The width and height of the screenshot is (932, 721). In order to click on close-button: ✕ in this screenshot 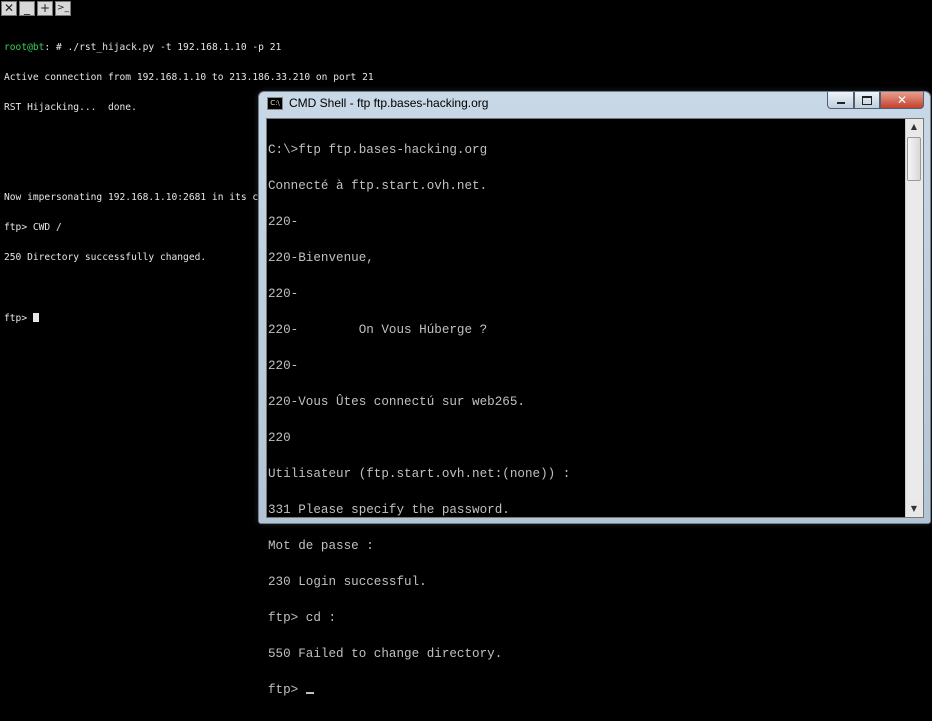, I will do `click(902, 100)`.